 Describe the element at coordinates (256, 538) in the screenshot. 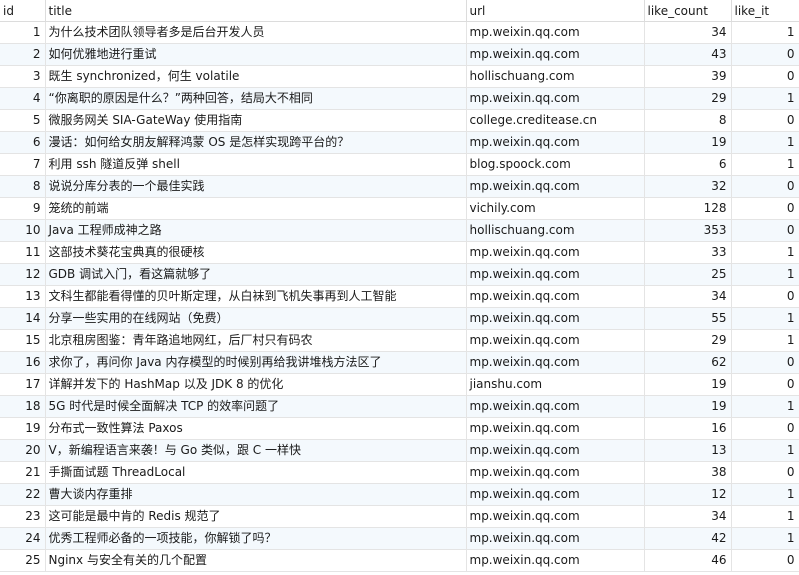

I see `cell-title: 优秀工程师必备的一项技能，你解锁了吗？` at that location.